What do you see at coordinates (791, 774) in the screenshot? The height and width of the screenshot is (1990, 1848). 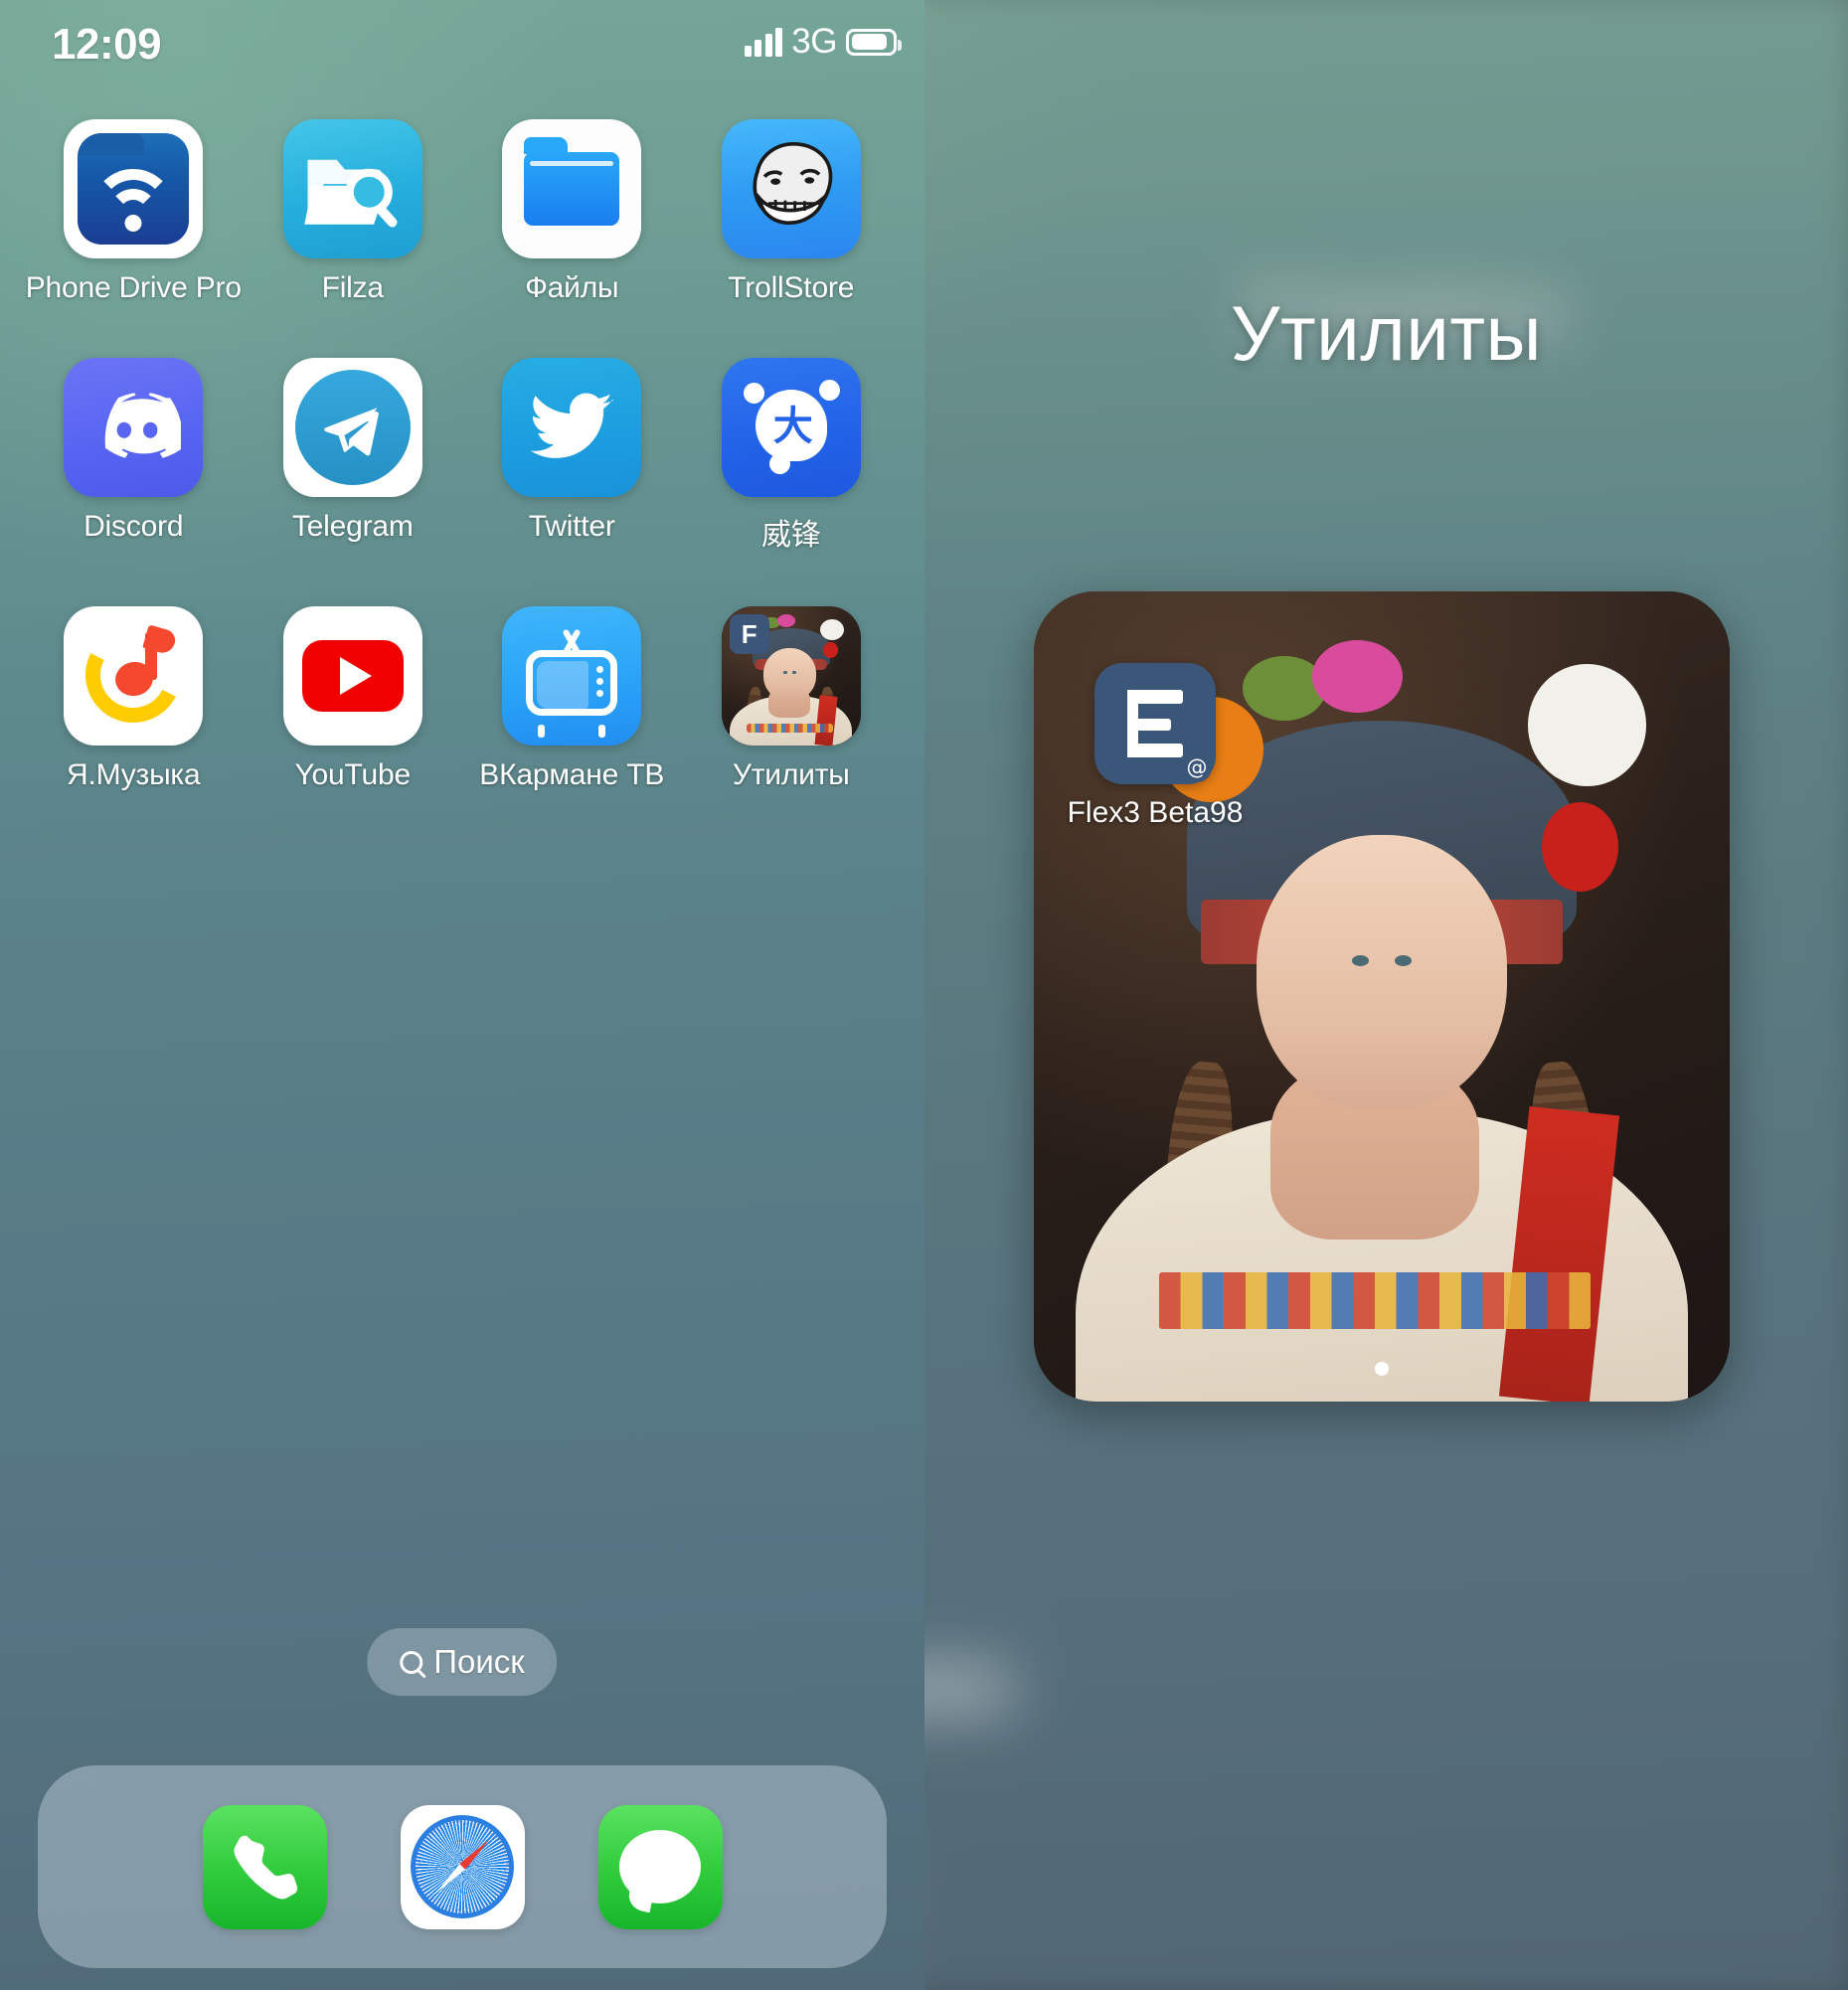 I see `app-label: Утилиты` at bounding box center [791, 774].